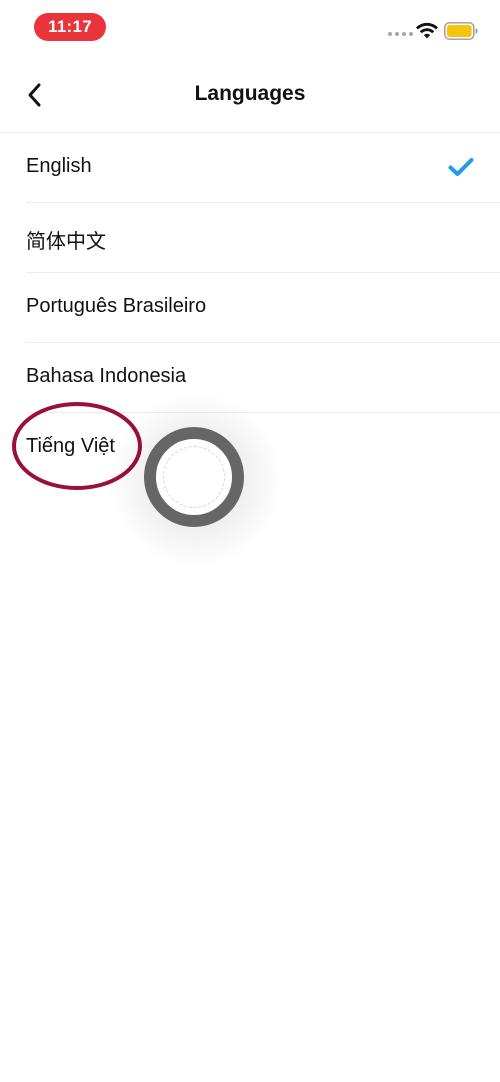 Image resolution: width=500 pixels, height=1082 pixels. I want to click on language-item-bahasa-indonesia: Bahasa Indonesia, so click(263, 378).